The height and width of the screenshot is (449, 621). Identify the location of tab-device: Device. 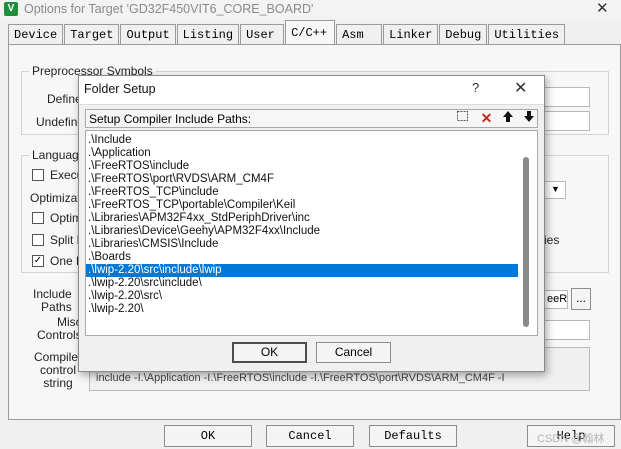
(36, 34).